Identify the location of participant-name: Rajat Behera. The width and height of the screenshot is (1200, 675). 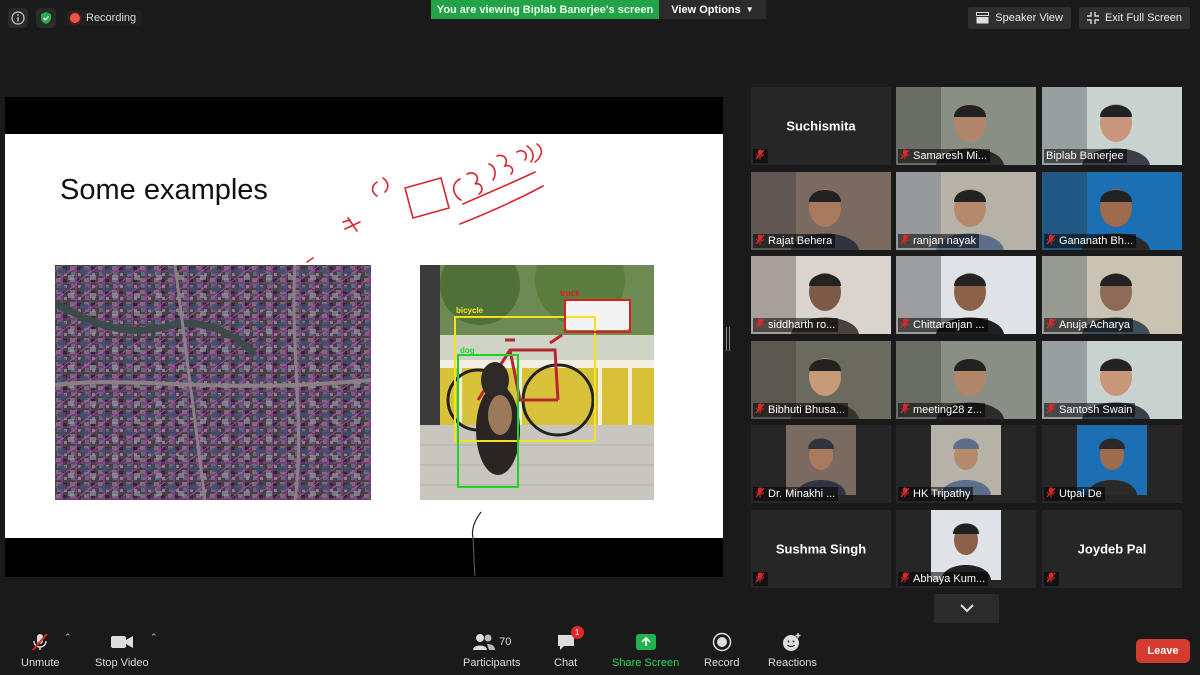
(800, 241).